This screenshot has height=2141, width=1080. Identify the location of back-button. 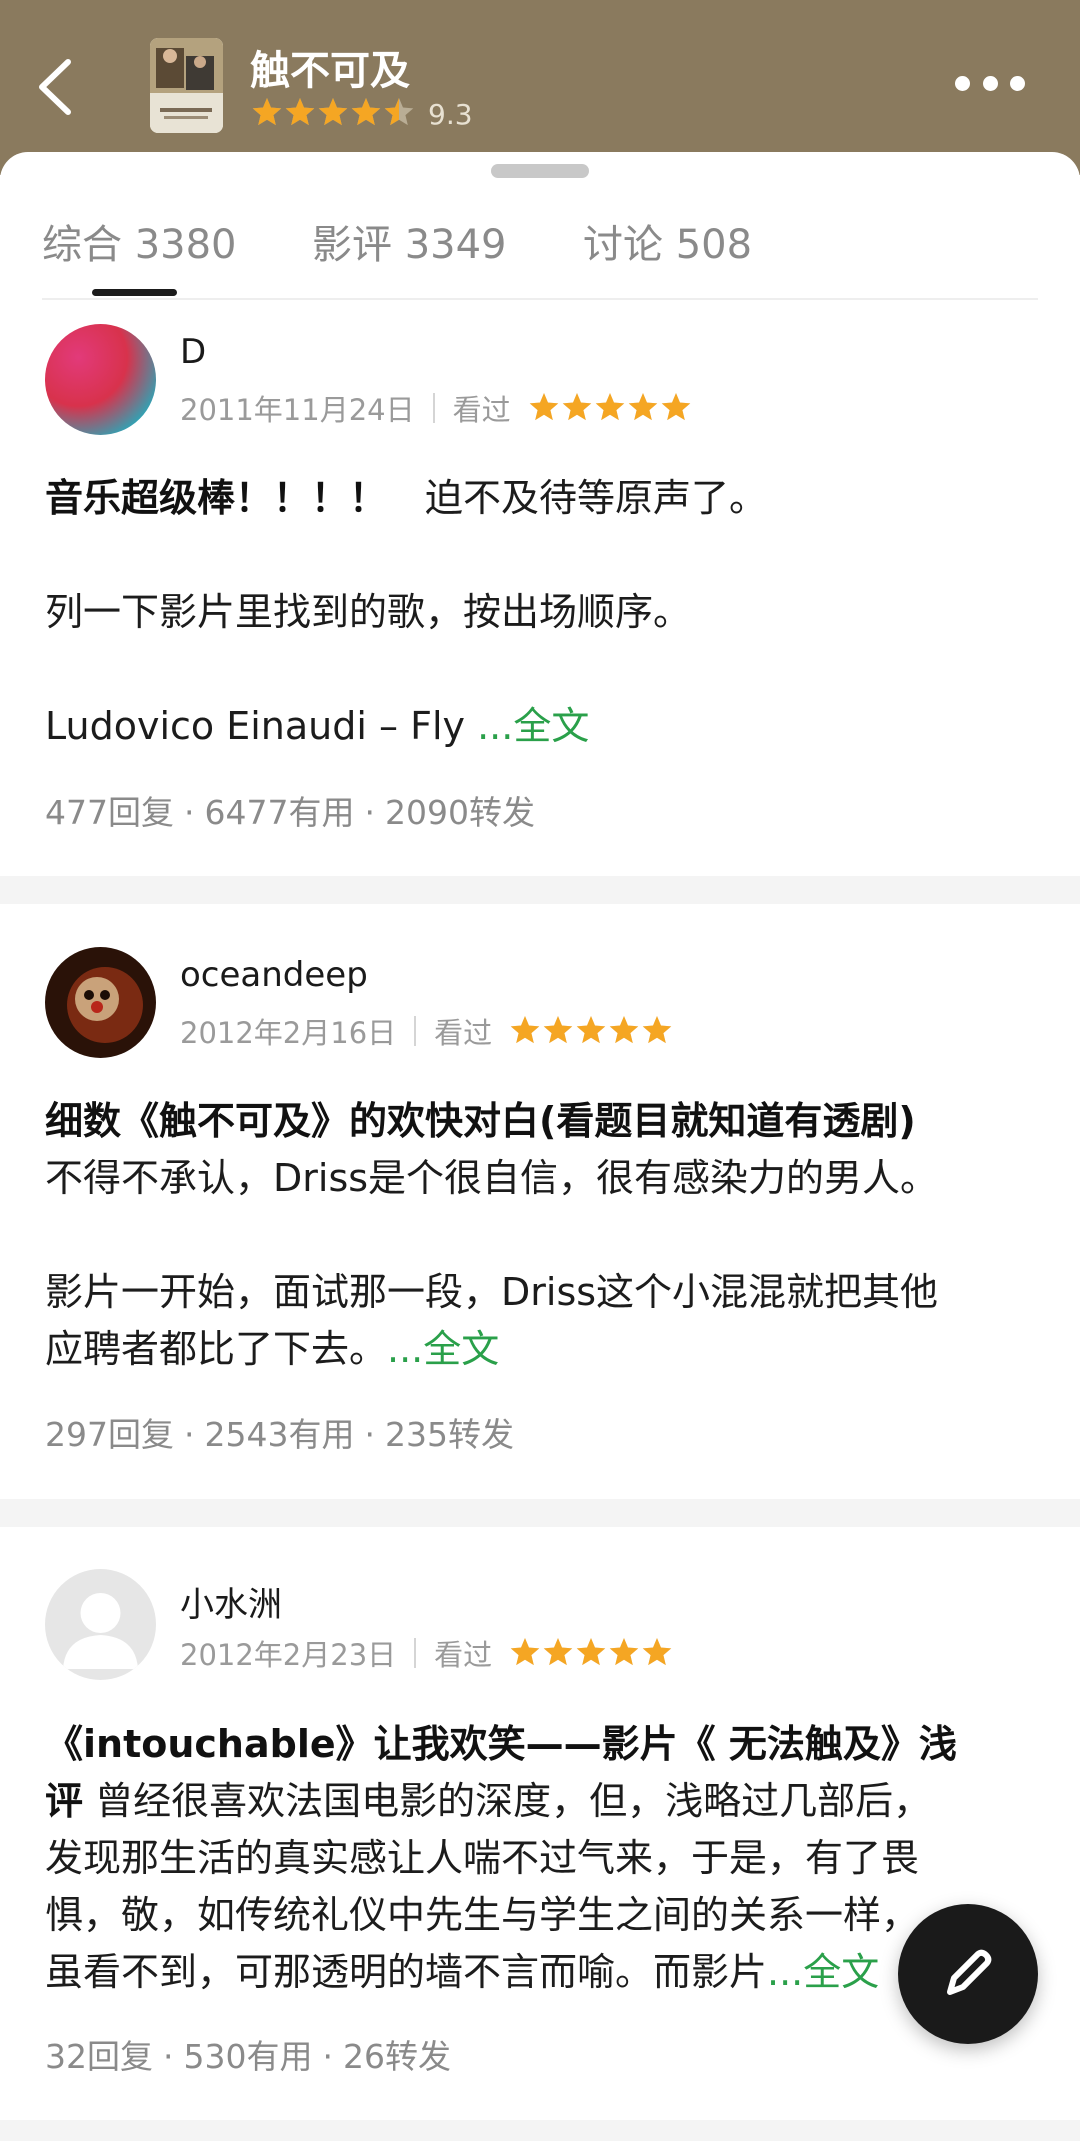
(60, 87).